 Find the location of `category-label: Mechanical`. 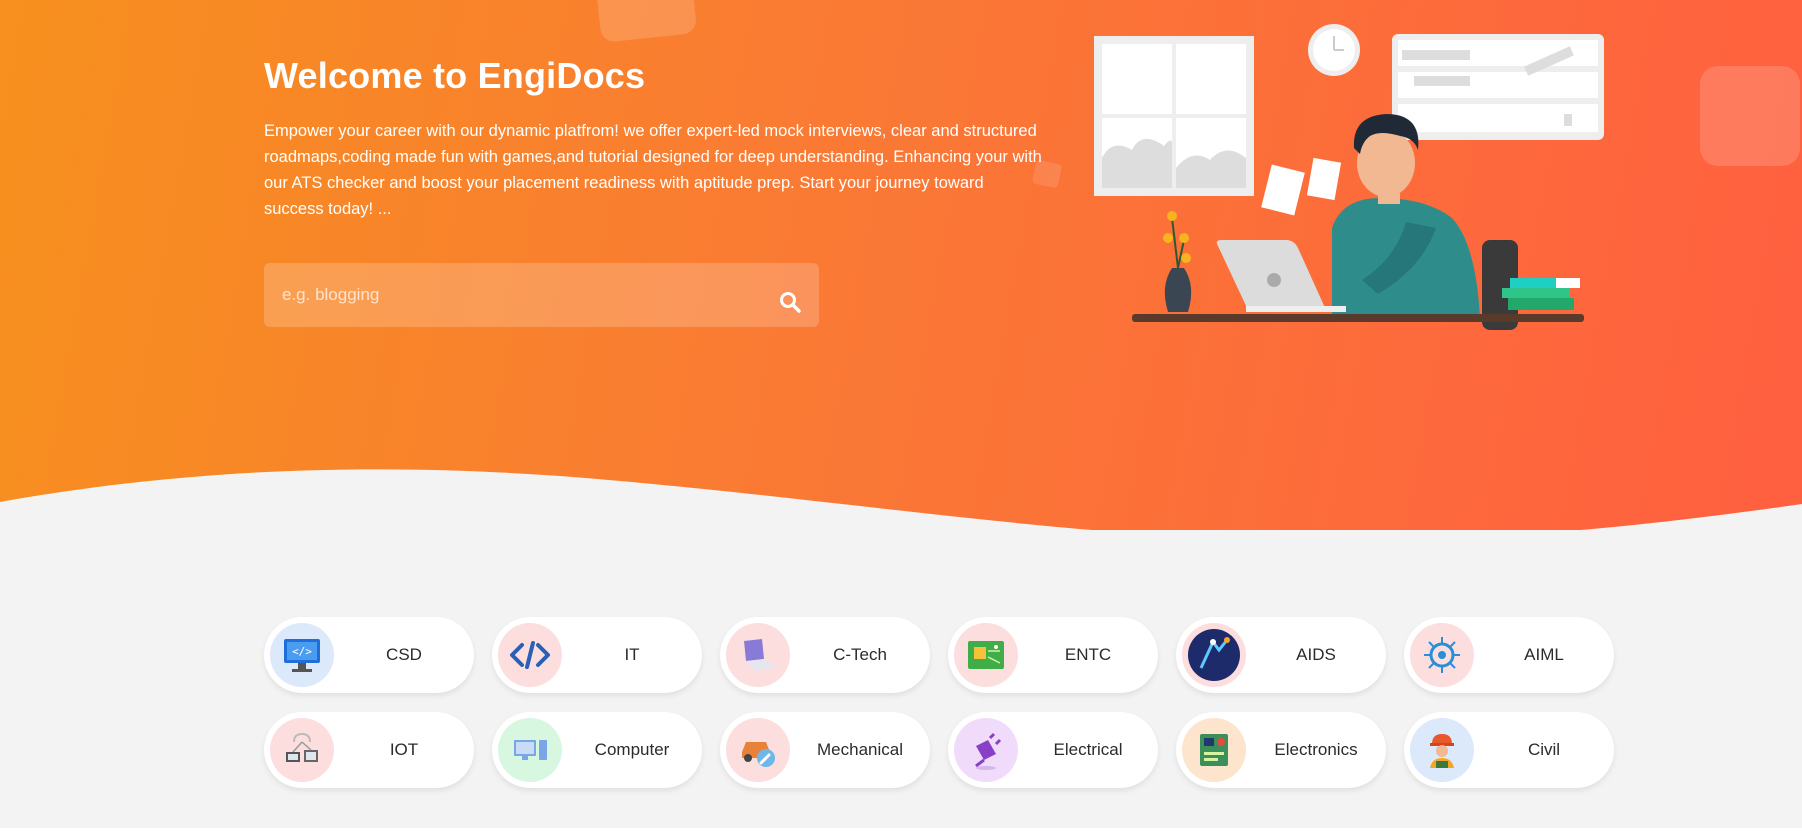

category-label: Mechanical is located at coordinates (860, 749).